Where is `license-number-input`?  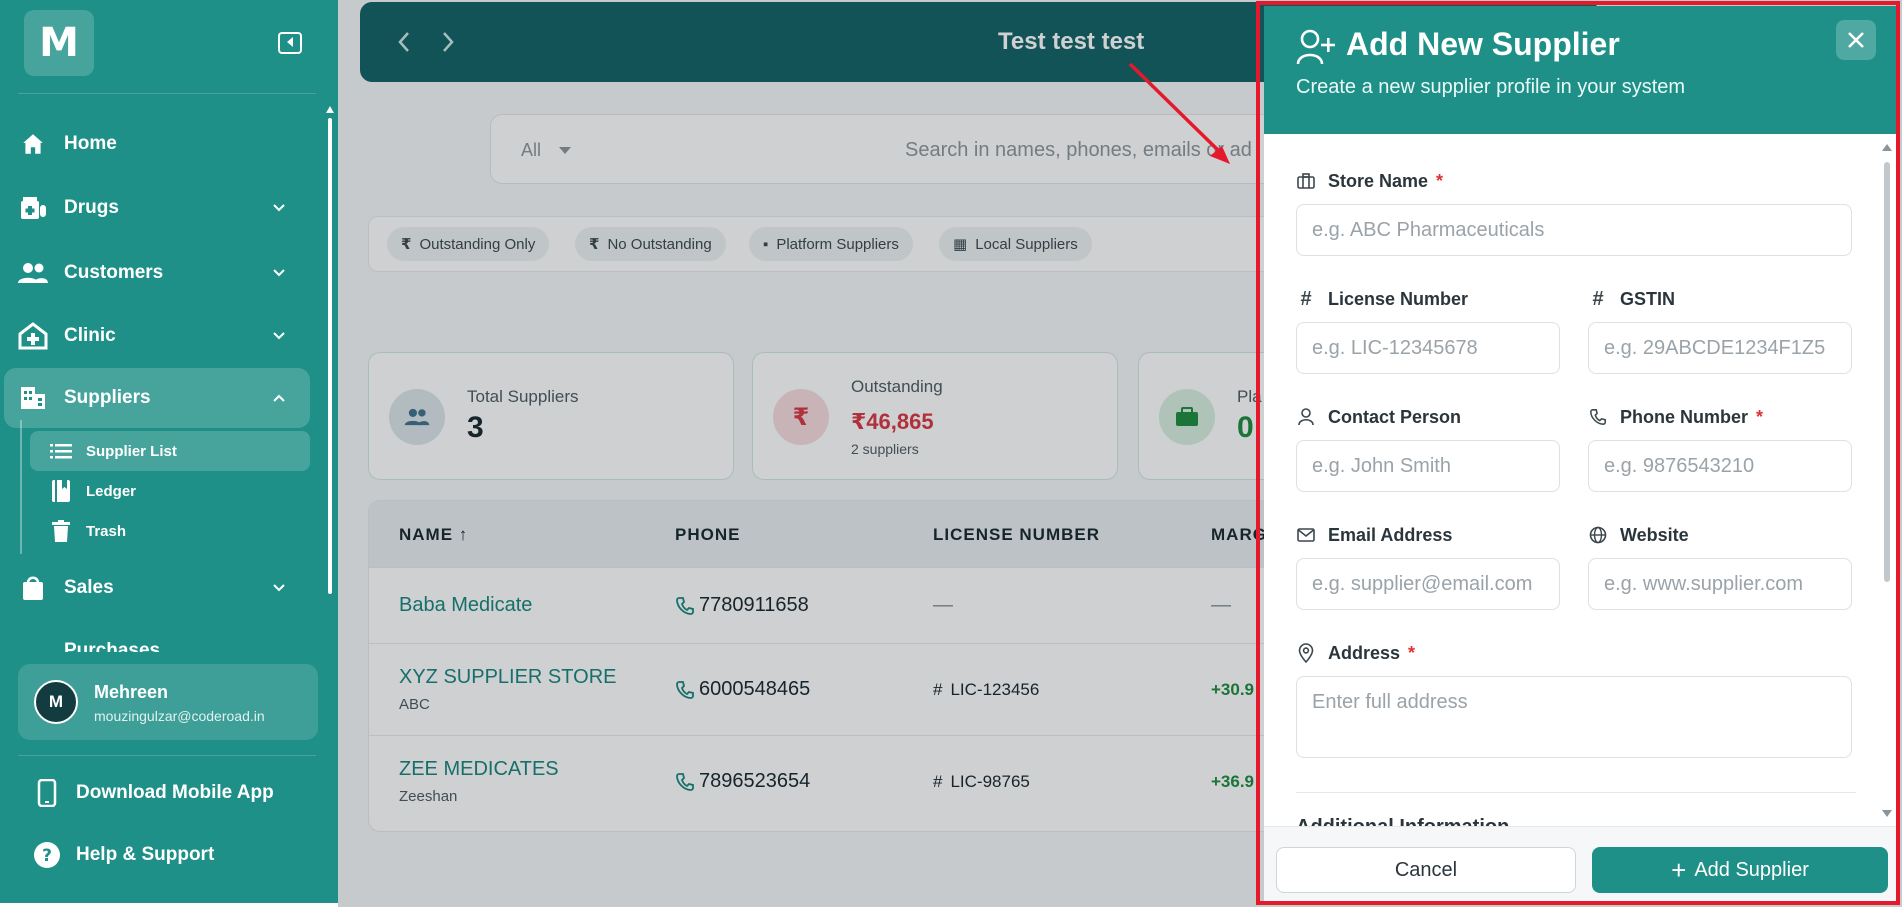
license-number-input is located at coordinates (1428, 348).